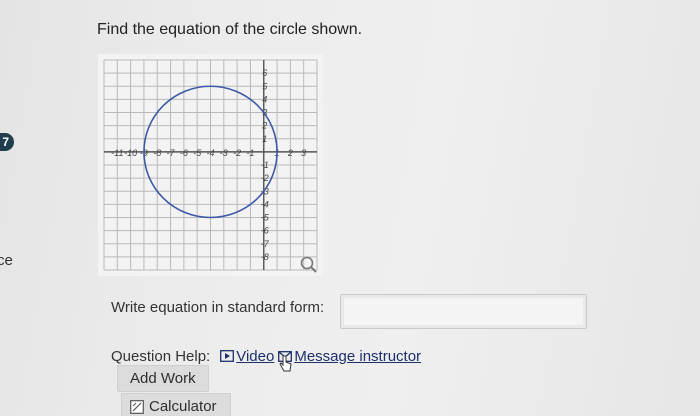 The width and height of the screenshot is (700, 416). Describe the element at coordinates (265, 231) in the screenshot. I see `y-tick-label: -6` at that location.